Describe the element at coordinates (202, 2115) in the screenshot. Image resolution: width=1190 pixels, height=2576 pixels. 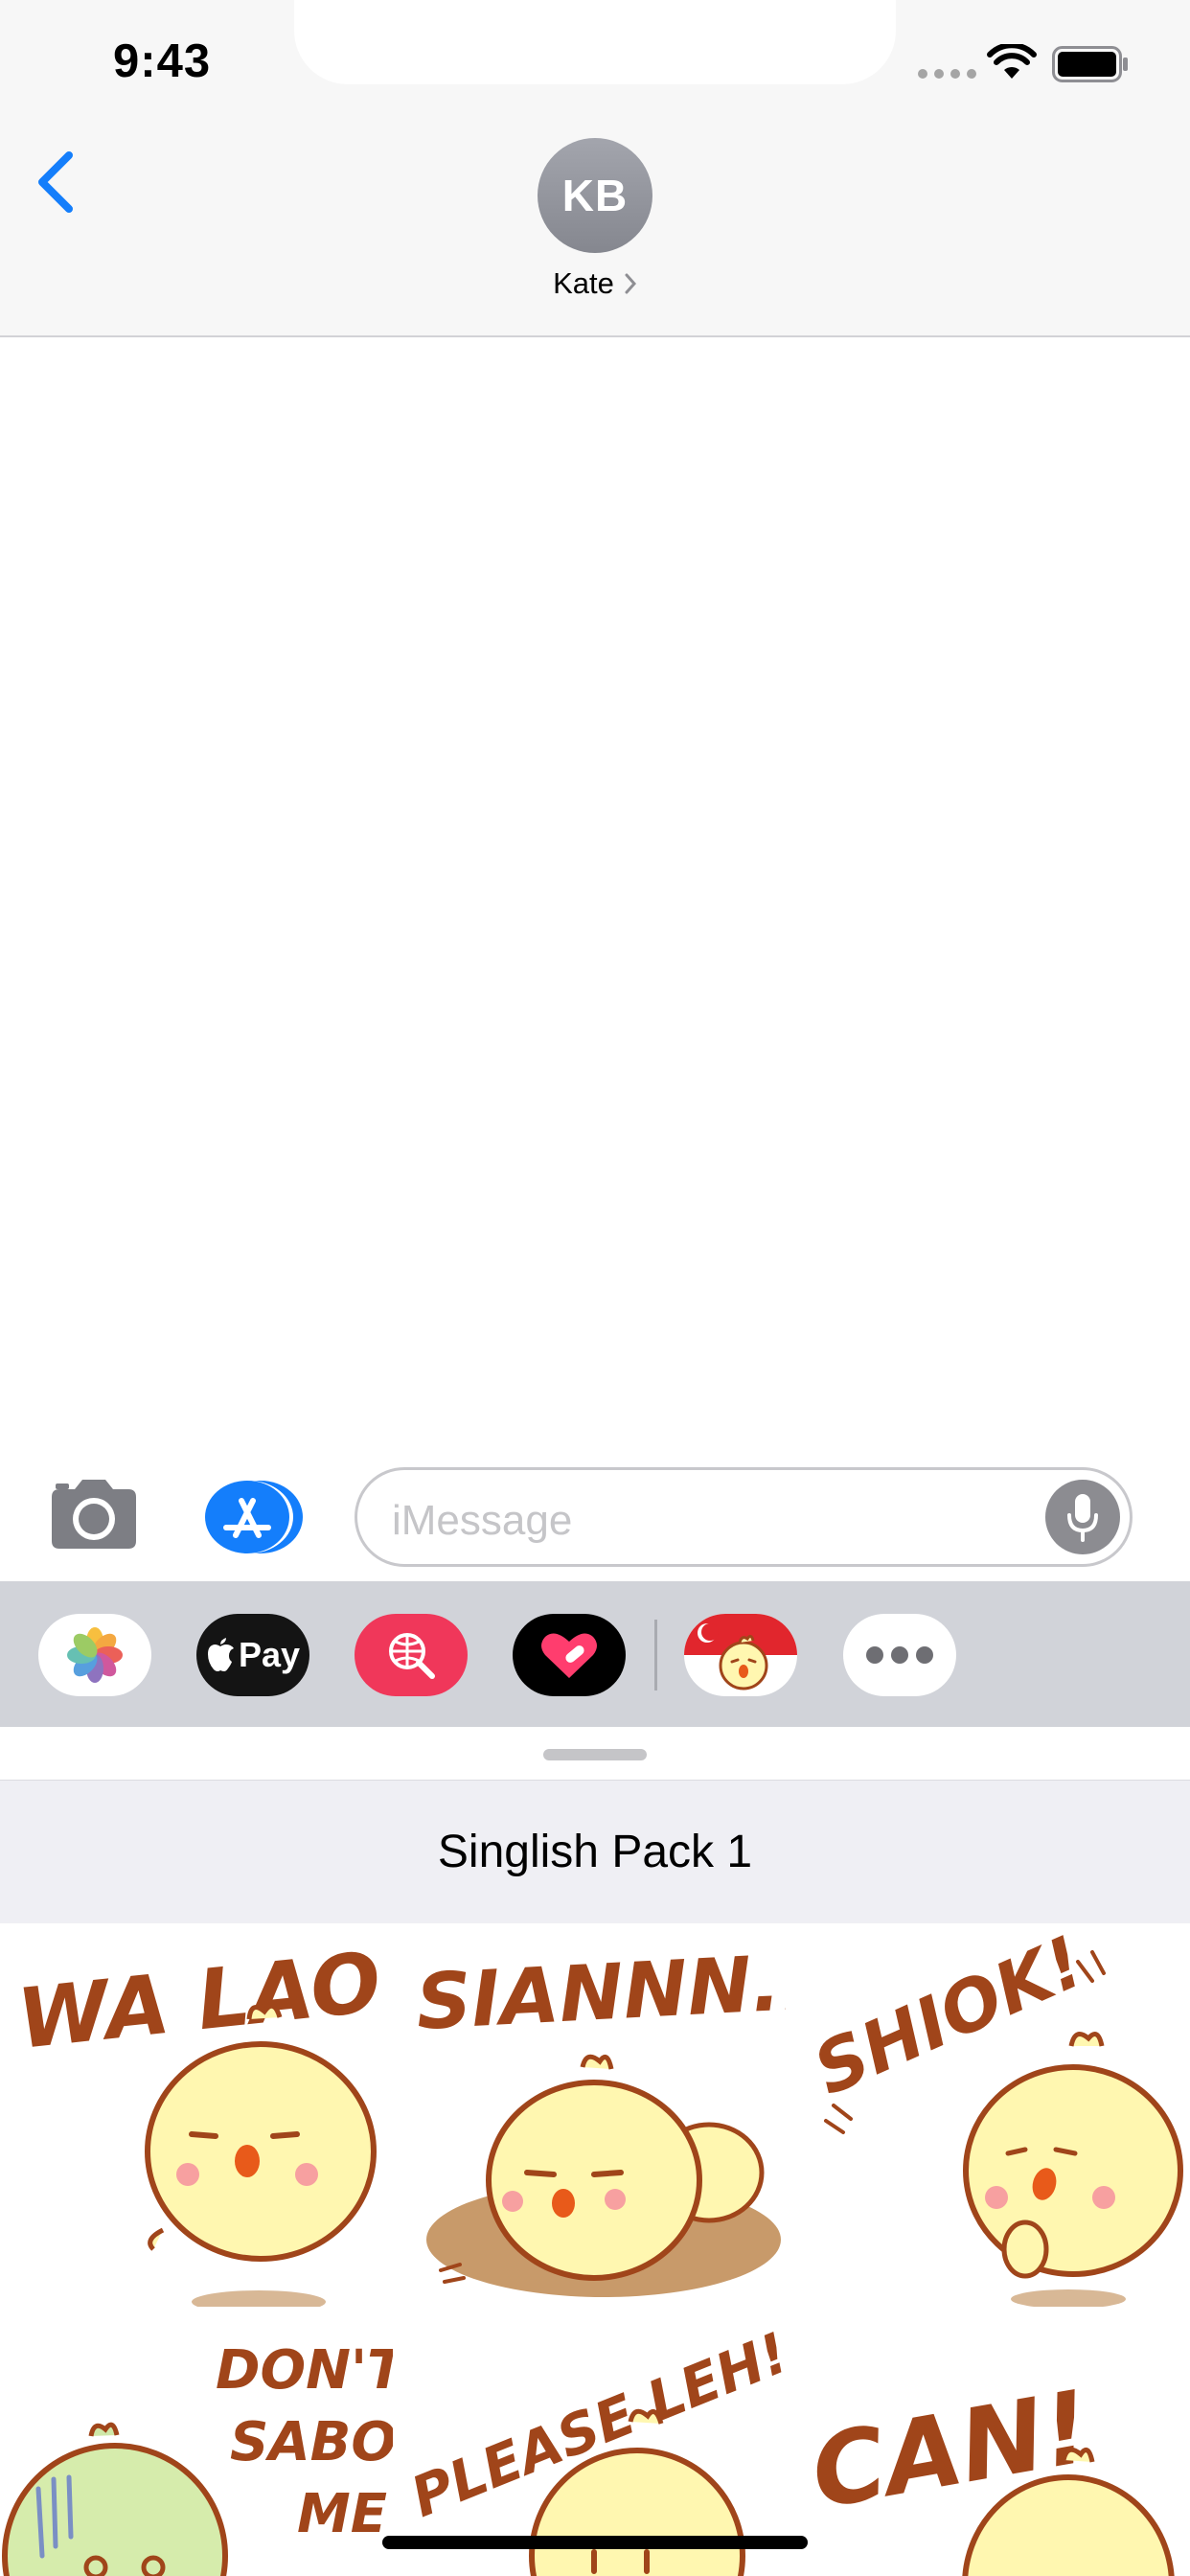
I see `sticker-wa-lao: WA LAO` at that location.